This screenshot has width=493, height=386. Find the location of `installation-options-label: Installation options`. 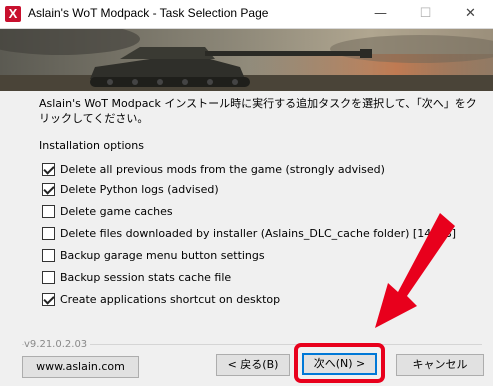

installation-options-label: Installation options is located at coordinates (91, 145).